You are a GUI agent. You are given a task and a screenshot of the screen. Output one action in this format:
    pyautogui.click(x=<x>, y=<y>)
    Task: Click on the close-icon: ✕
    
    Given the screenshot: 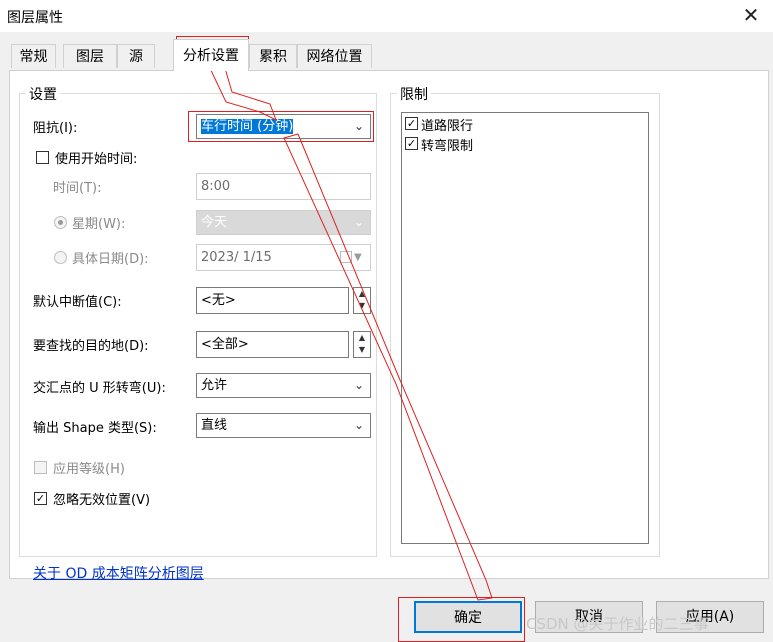 What is the action you would take?
    pyautogui.click(x=751, y=15)
    